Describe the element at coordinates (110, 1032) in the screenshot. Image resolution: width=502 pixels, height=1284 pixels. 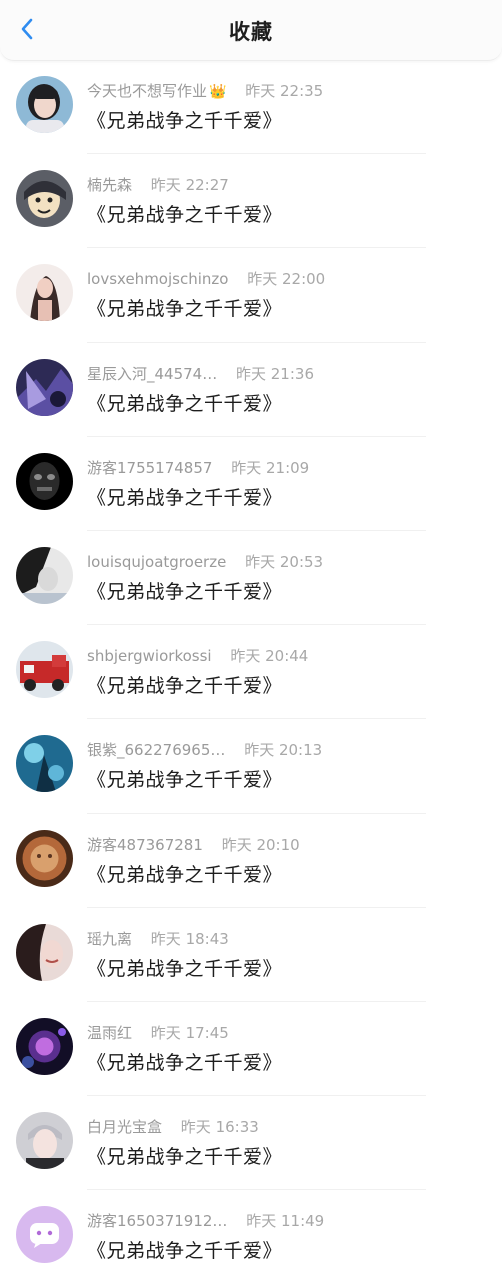
I see `user-name: 温雨红` at that location.